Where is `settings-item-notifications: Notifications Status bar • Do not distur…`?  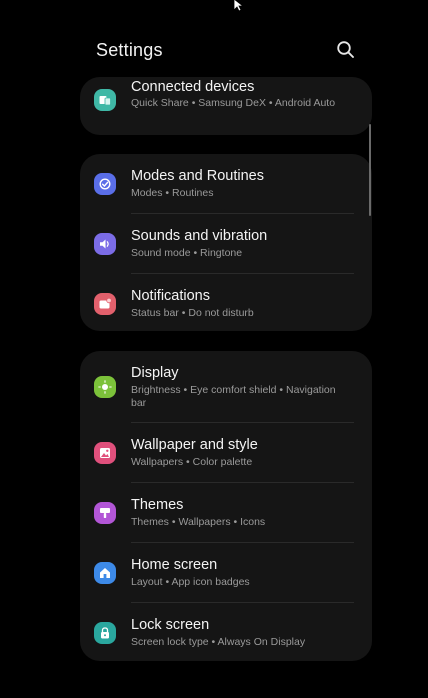 settings-item-notifications: Notifications Status bar • Do not distur… is located at coordinates (226, 302).